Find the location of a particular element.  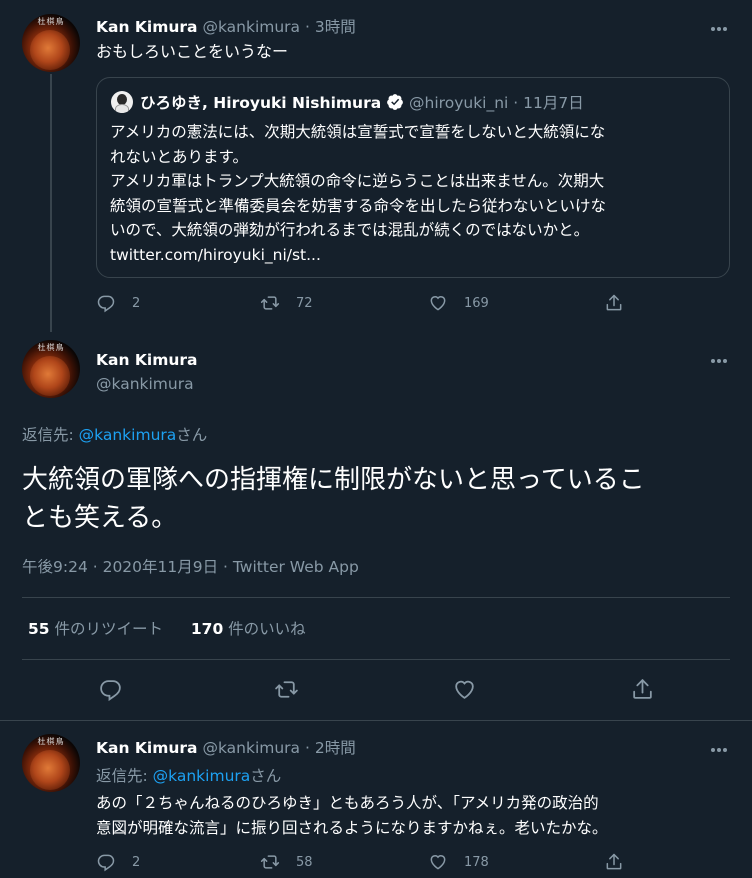

tweet-header: Kan Kimura @kankimura · 3時間 is located at coordinates (226, 26).